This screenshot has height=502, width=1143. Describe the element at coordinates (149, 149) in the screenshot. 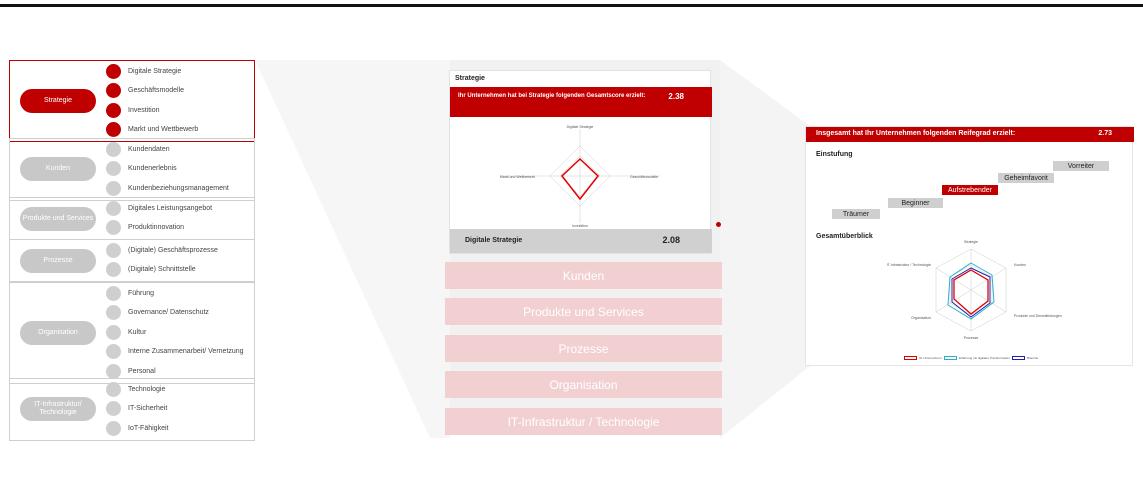

I see `subcategory-label: Kundendaten` at that location.